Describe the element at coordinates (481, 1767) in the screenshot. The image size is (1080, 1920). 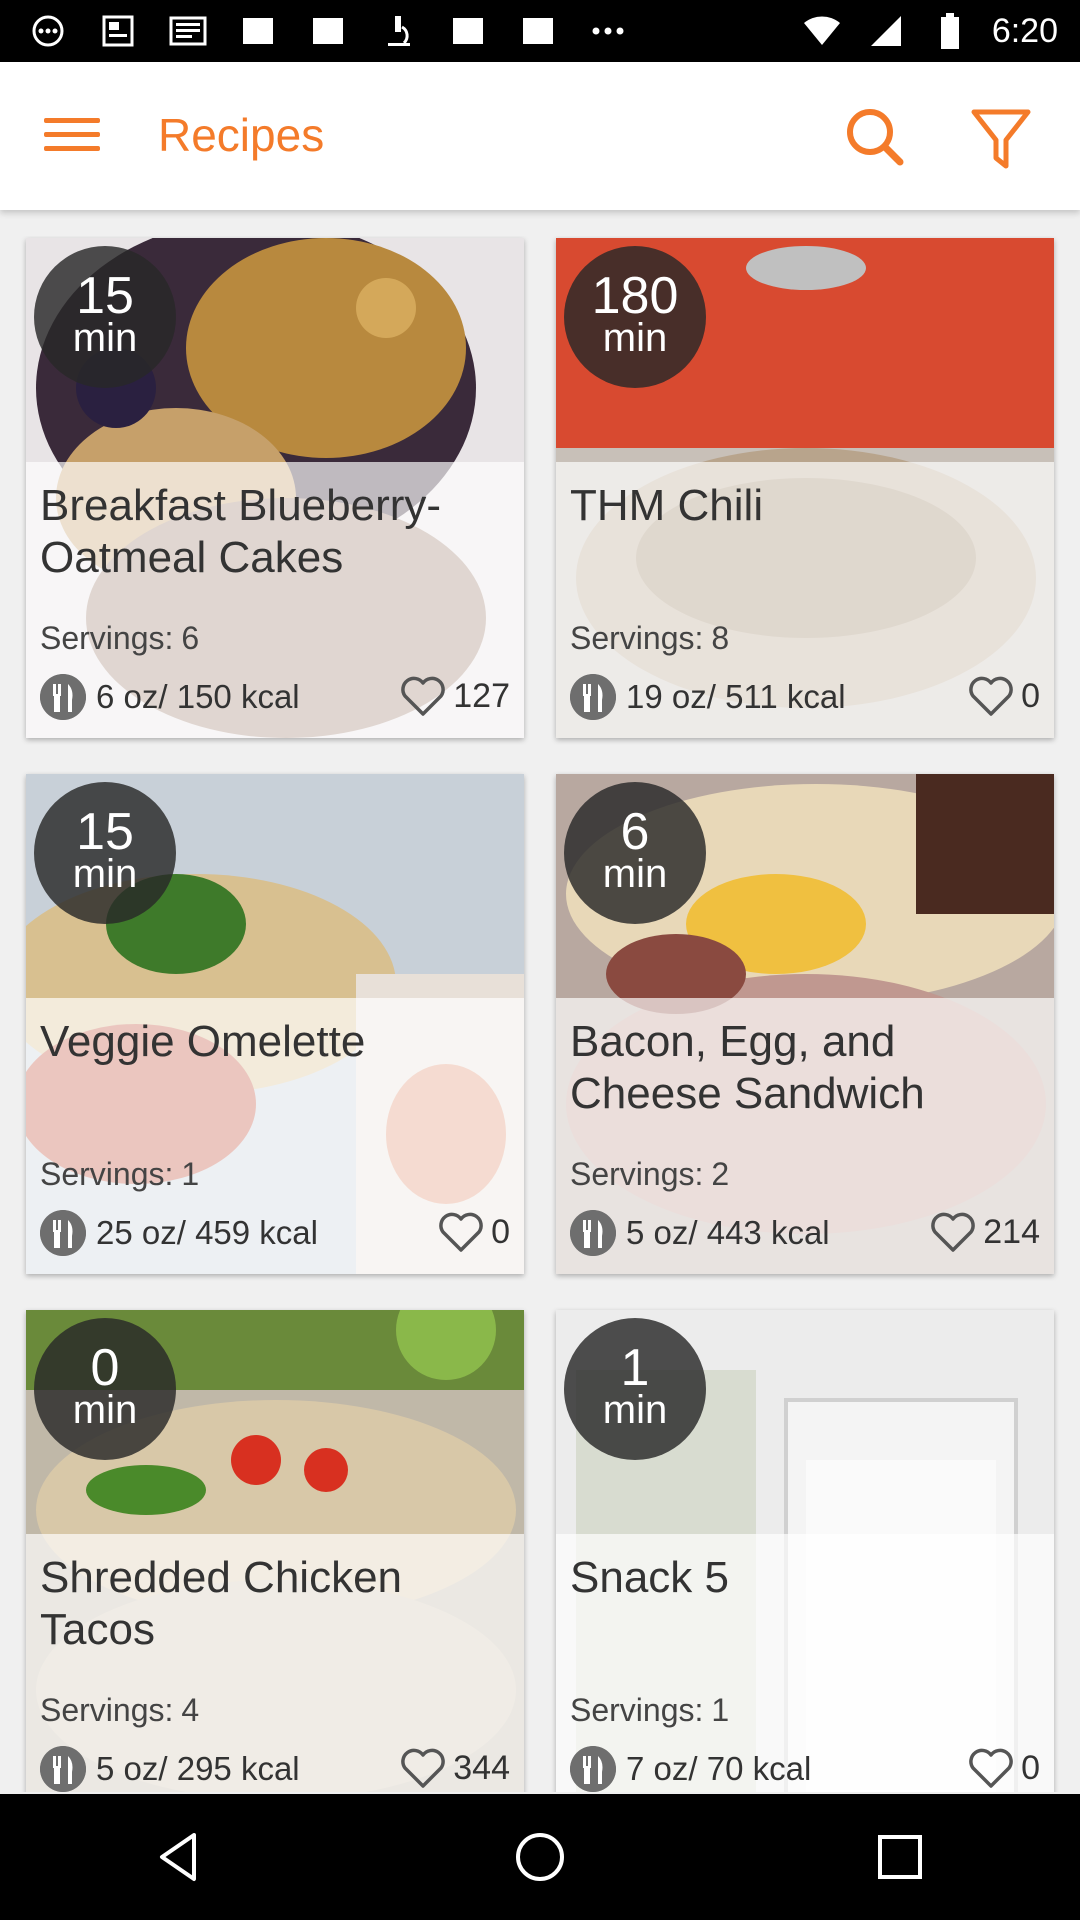
I see `like-count: 344` at that location.